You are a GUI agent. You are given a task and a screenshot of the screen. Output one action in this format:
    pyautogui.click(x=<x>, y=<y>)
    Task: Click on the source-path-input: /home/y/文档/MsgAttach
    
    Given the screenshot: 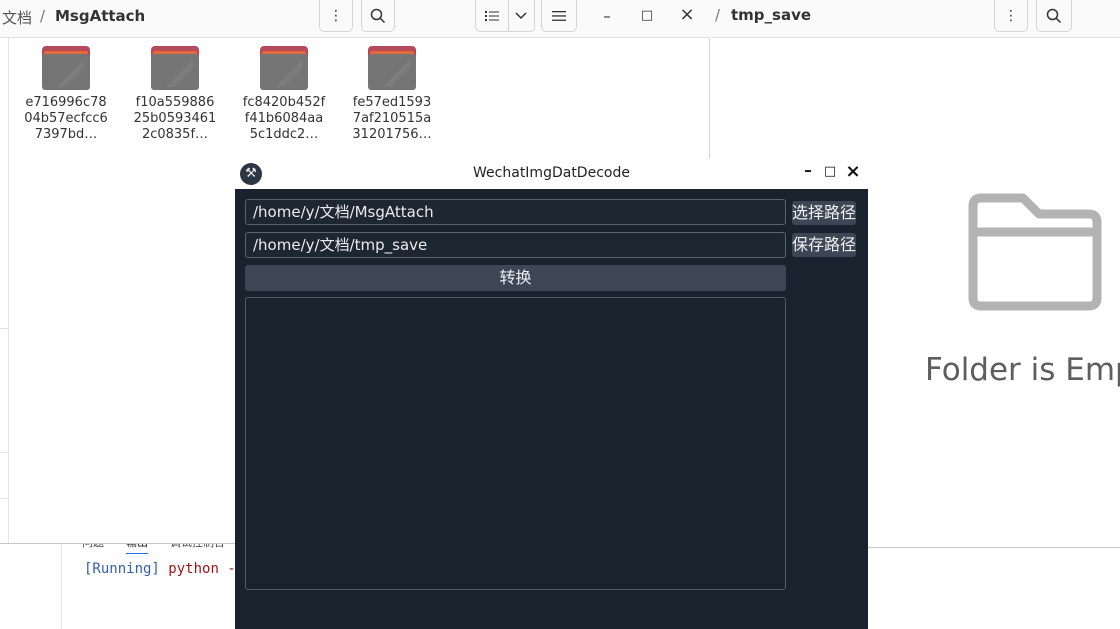 What is the action you would take?
    pyautogui.click(x=515, y=212)
    